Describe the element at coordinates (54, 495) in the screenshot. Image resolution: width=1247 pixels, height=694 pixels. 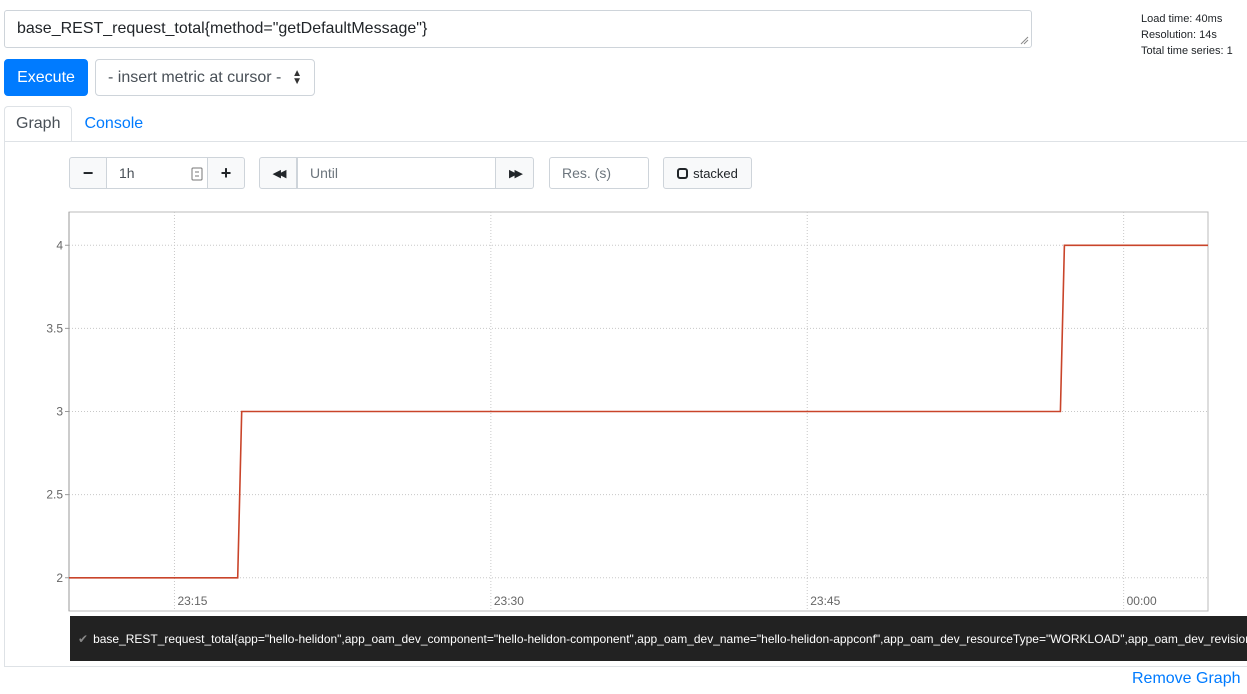
I see `y-tick-label: 2.5` at that location.